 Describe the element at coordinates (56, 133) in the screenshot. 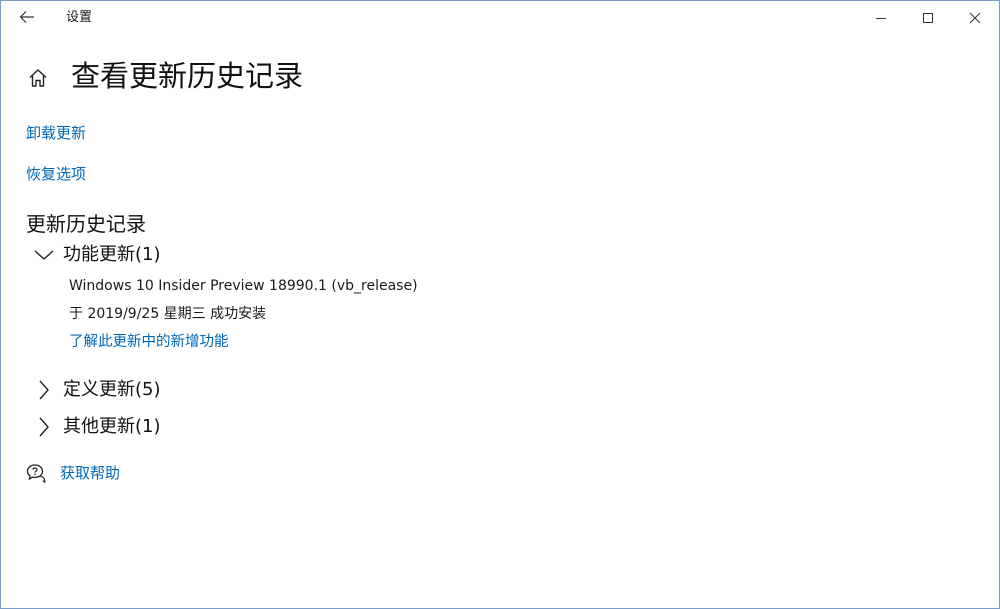

I see `uninstall-updates-link: 卸载更新` at that location.